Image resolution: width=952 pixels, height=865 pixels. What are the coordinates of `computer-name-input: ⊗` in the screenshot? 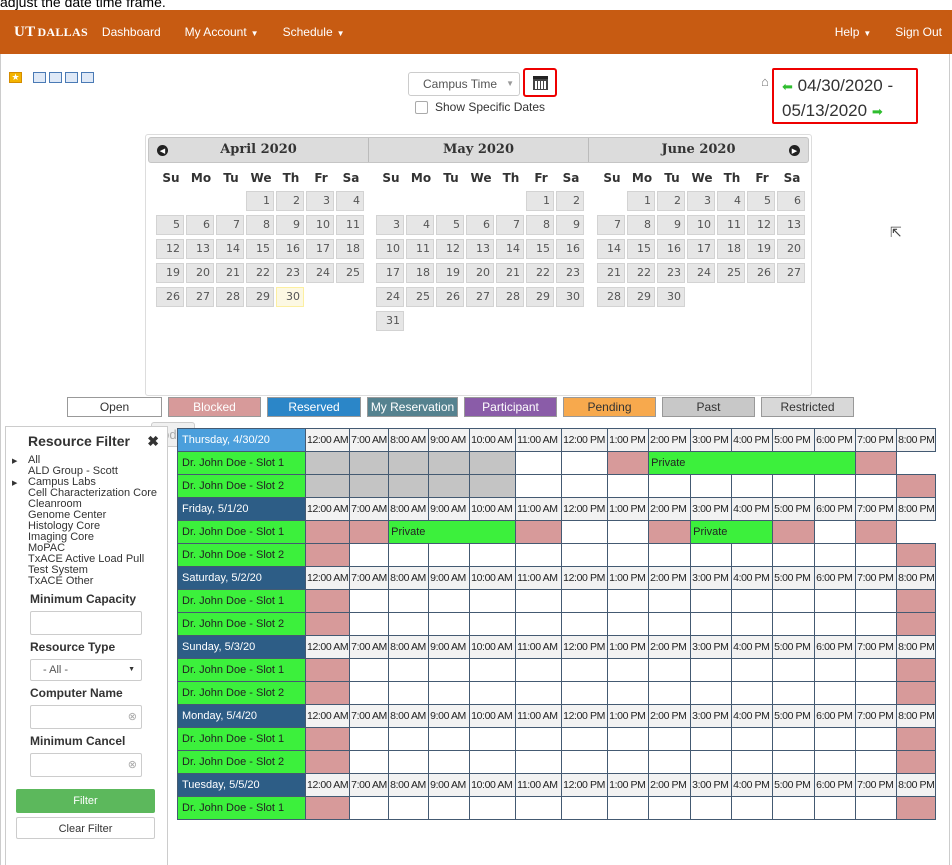 It's located at (86, 717).